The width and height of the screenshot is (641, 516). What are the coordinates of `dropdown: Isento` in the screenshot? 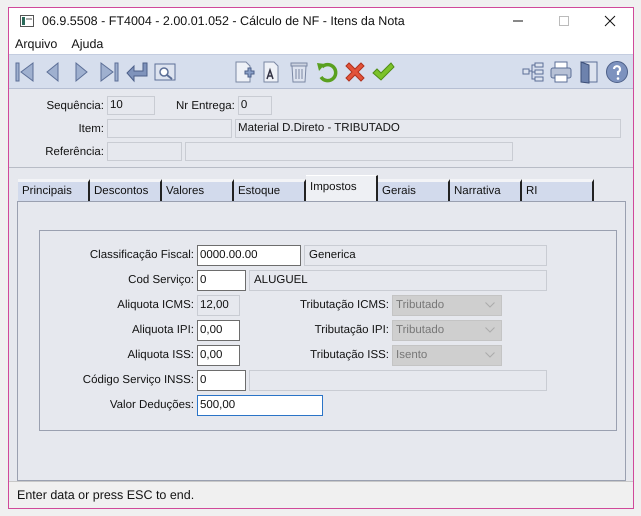 It's located at (447, 355).